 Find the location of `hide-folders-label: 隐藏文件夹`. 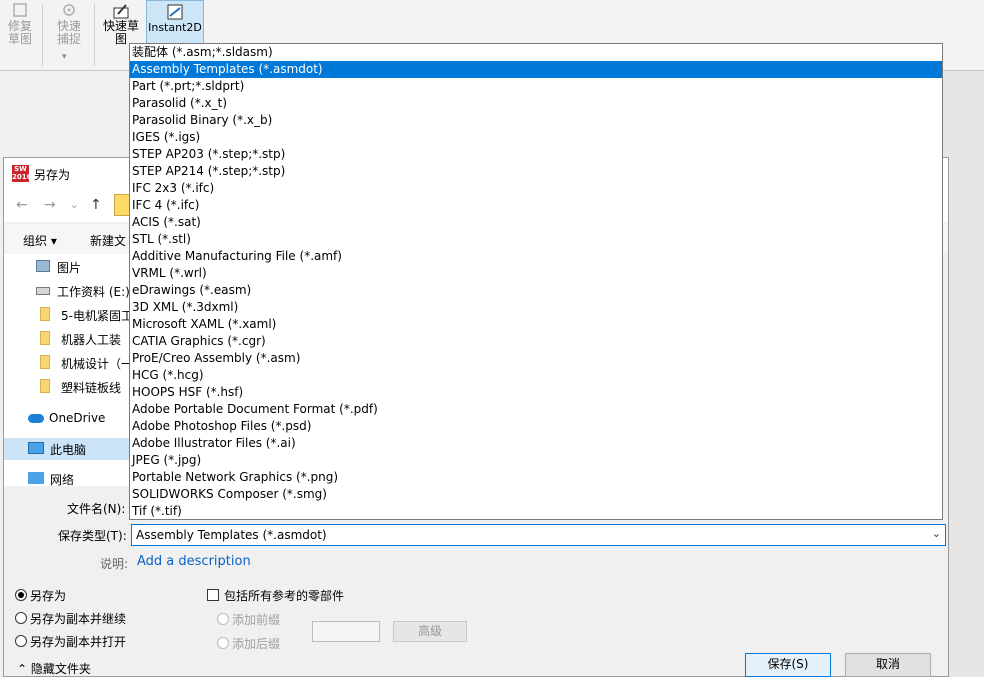

hide-folders-label: 隐藏文件夹 is located at coordinates (60, 669).